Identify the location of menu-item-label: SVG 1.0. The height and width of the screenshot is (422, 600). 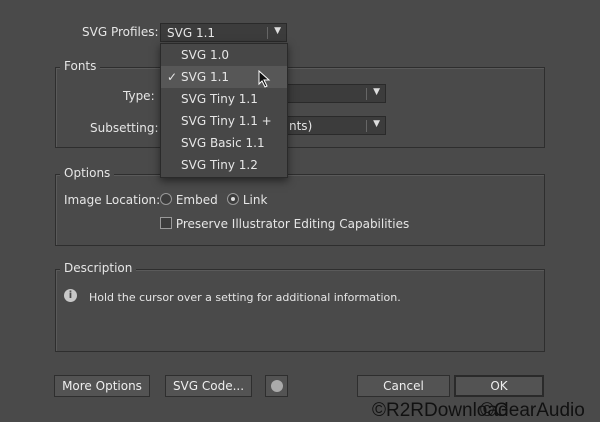
(205, 55).